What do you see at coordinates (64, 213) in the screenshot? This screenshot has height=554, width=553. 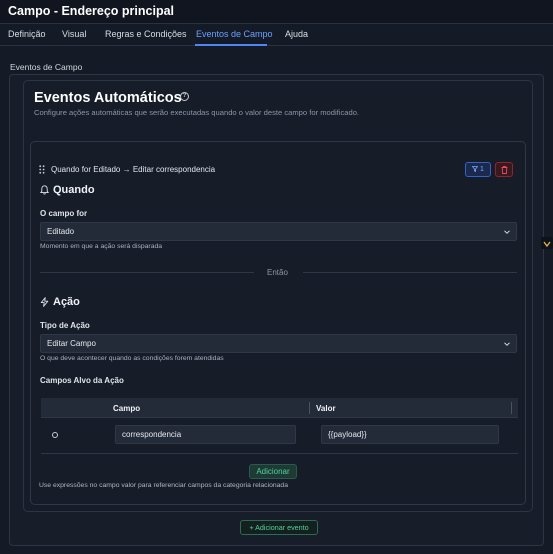 I see `when-field-label: O campo for` at bounding box center [64, 213].